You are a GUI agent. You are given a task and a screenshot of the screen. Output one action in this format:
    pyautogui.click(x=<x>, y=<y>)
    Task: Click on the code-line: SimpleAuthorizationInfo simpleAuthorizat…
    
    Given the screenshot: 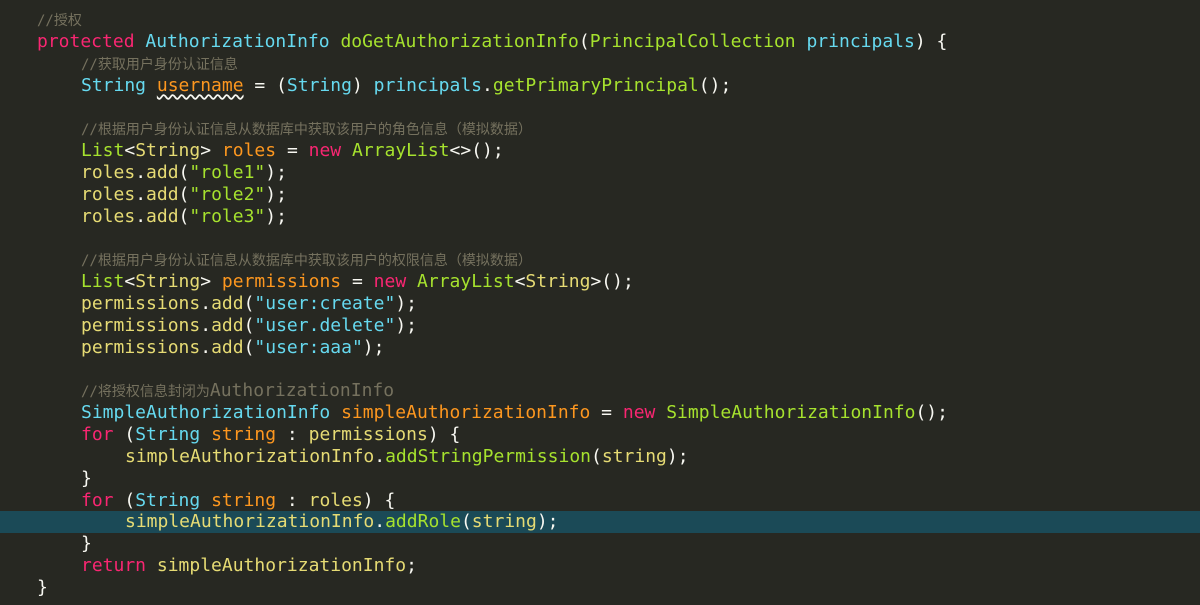 What is the action you would take?
    pyautogui.click(x=600, y=413)
    